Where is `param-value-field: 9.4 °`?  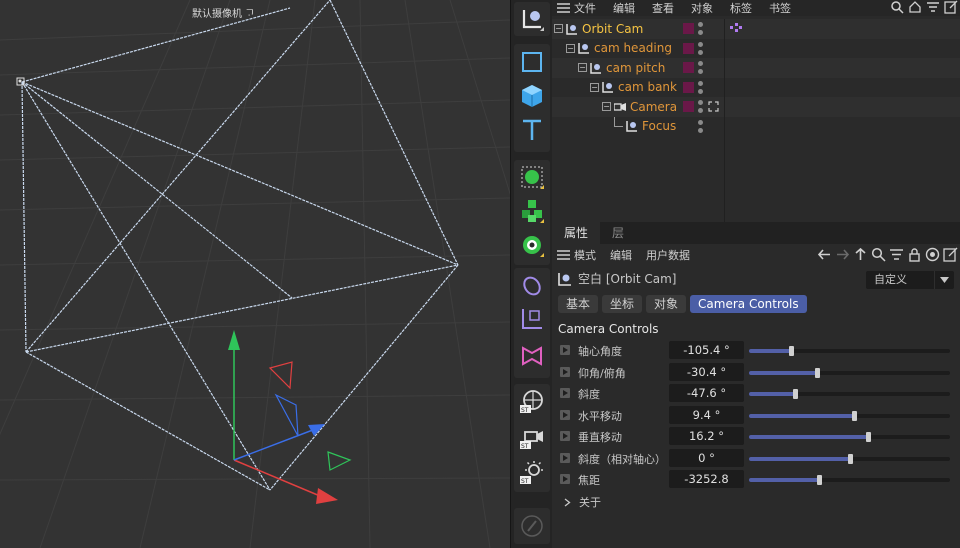
param-value-field: 9.4 ° is located at coordinates (706, 414).